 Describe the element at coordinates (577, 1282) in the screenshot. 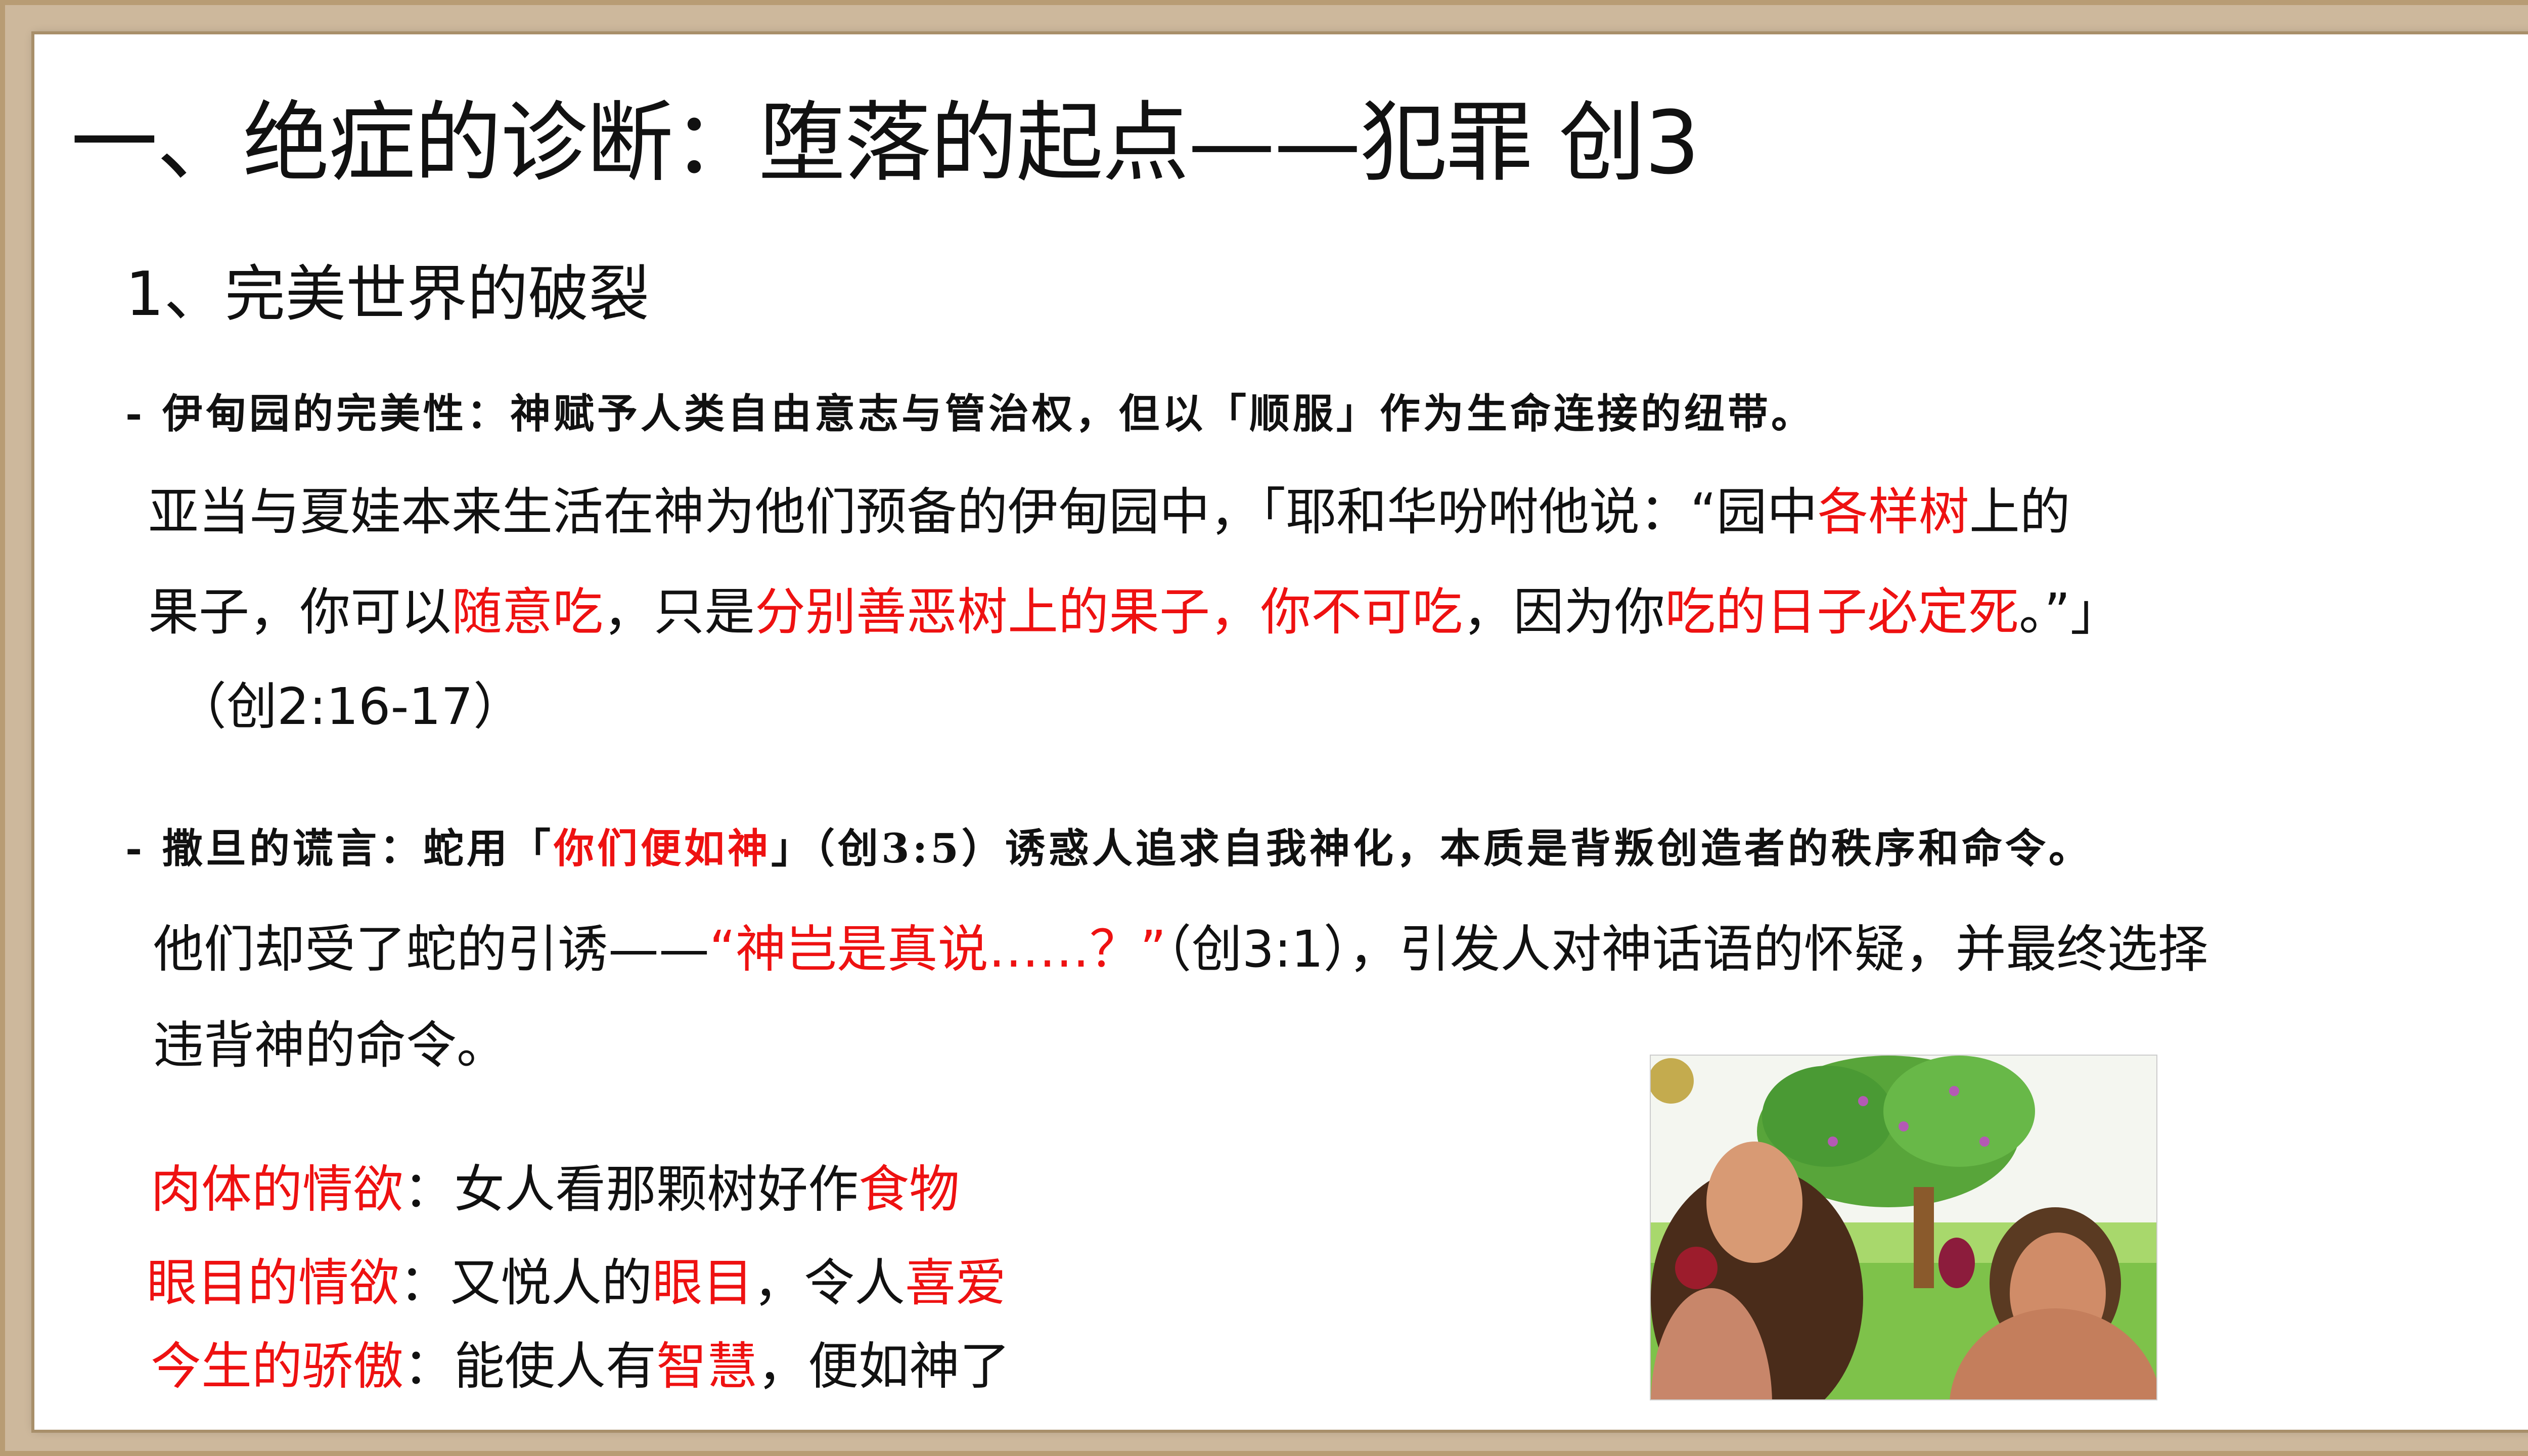

I see `lust-item-eyes: 眼目的情欲：又悦人的眼目，令人喜爱` at that location.